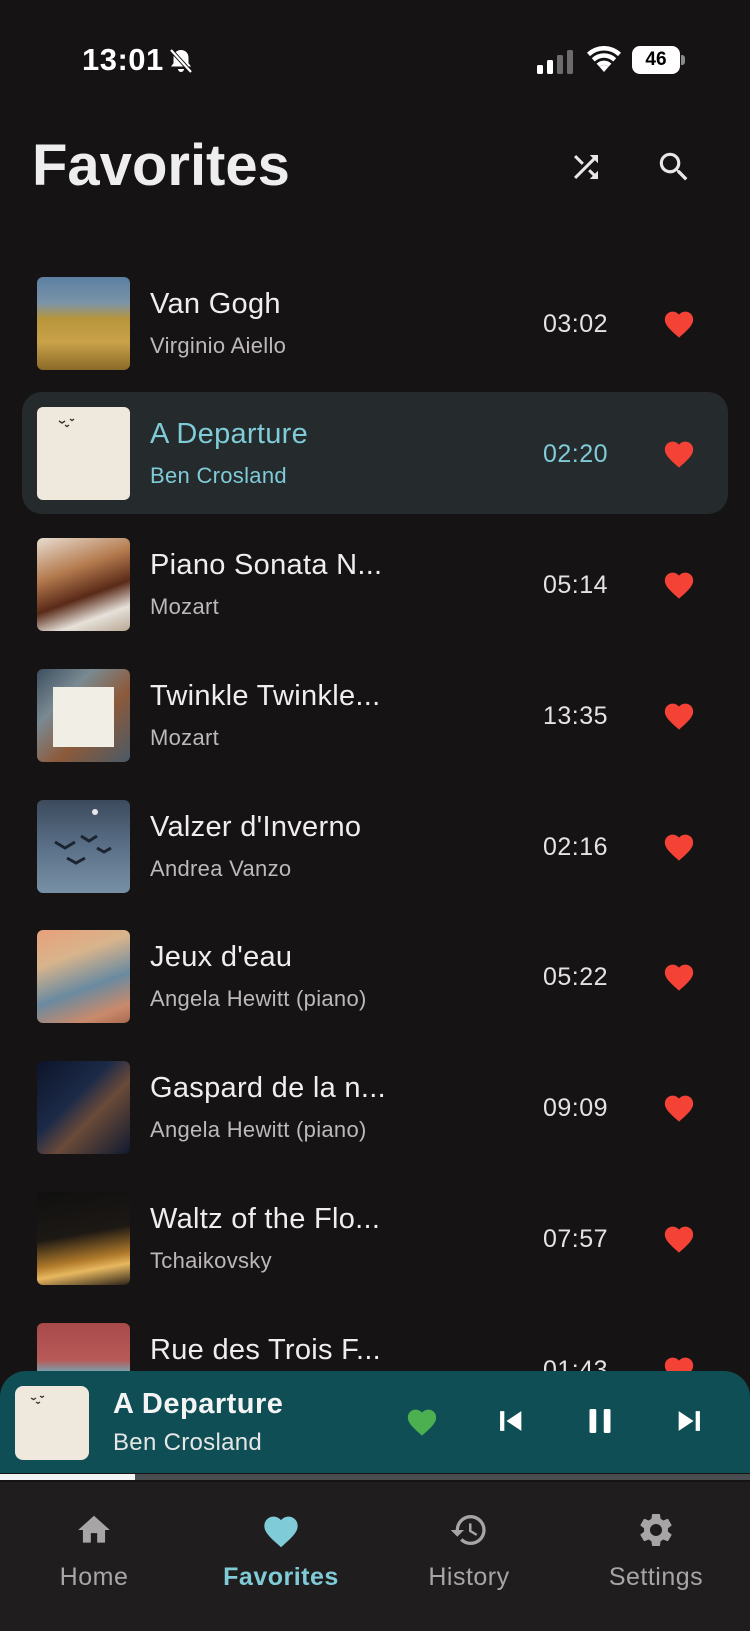 The height and width of the screenshot is (1631, 750). I want to click on track-row: Waltz of the Flo... Tchaikovsky 07:57, so click(375, 1238).